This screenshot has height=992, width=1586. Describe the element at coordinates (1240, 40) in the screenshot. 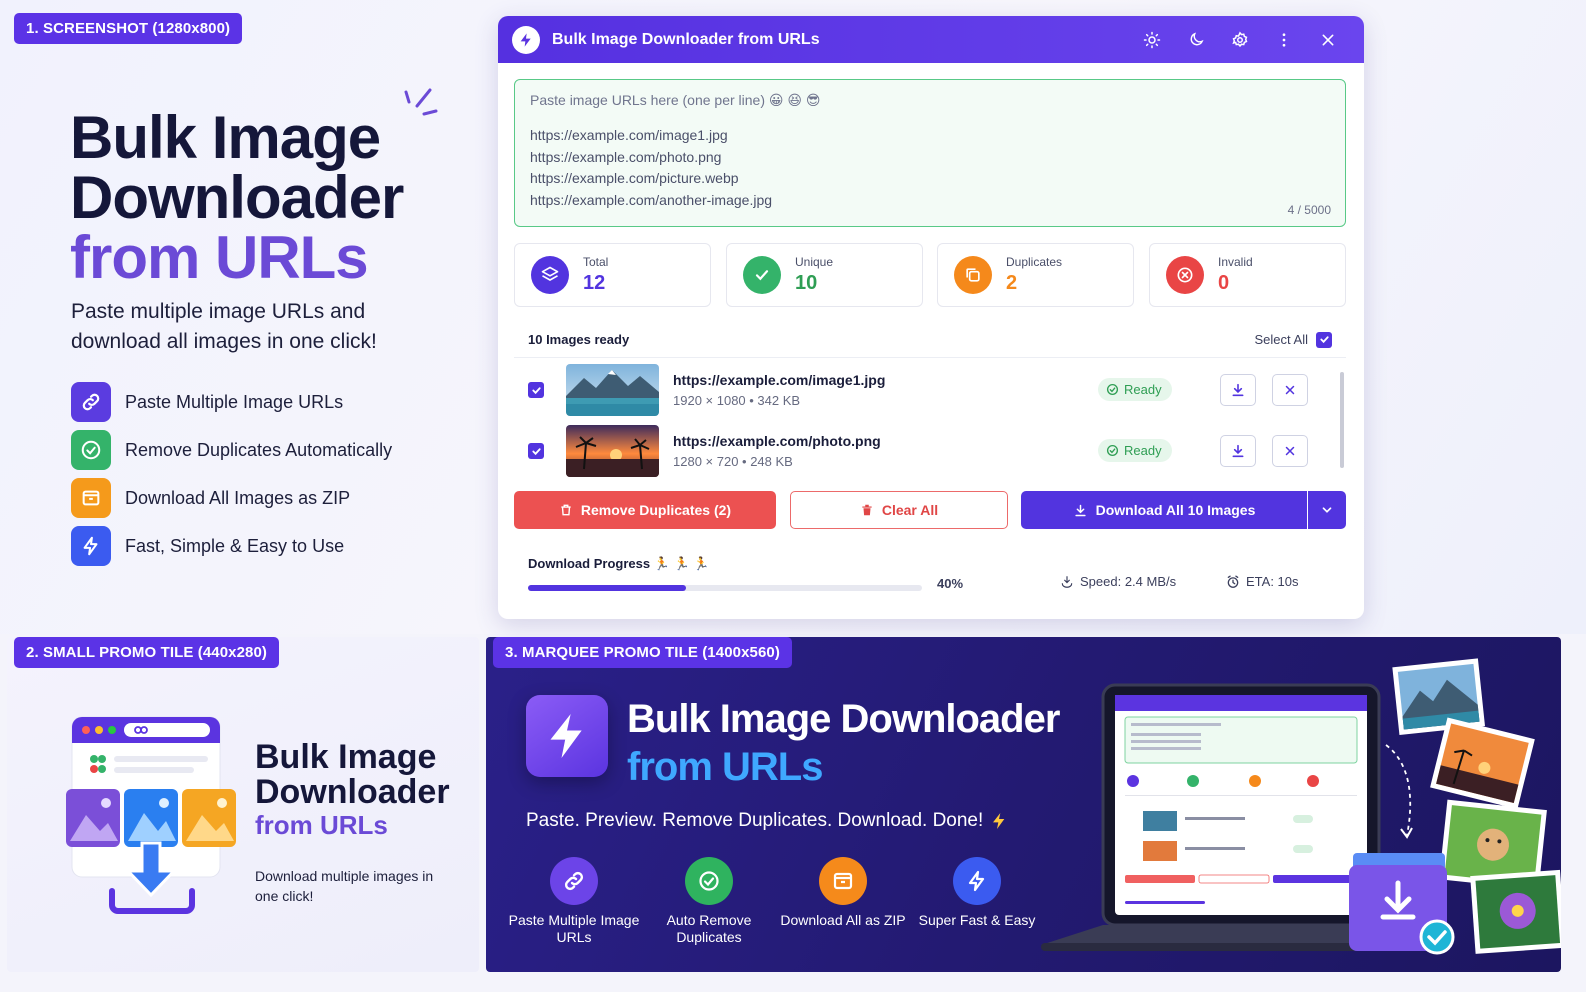

I see `settings-gear-icon` at that location.